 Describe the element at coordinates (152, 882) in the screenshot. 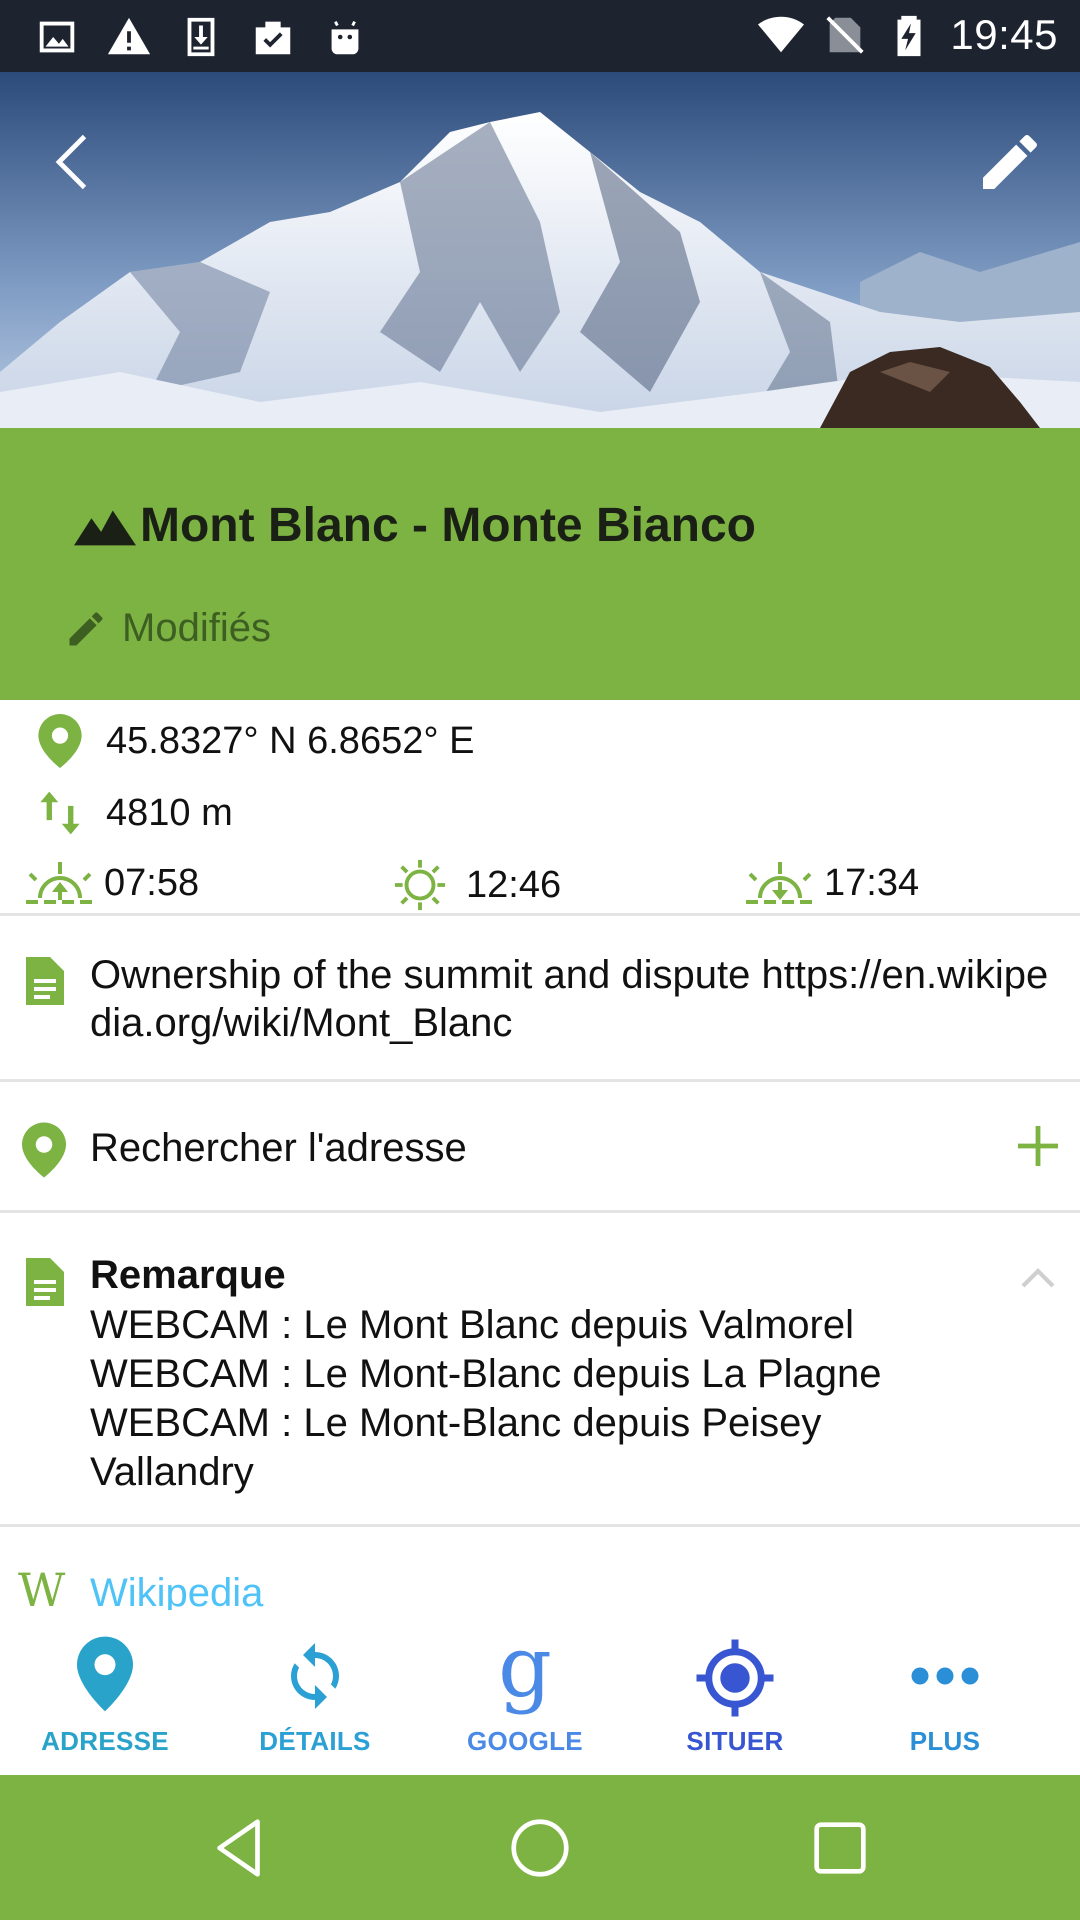

I see `sunrise-time: 07:58` at that location.